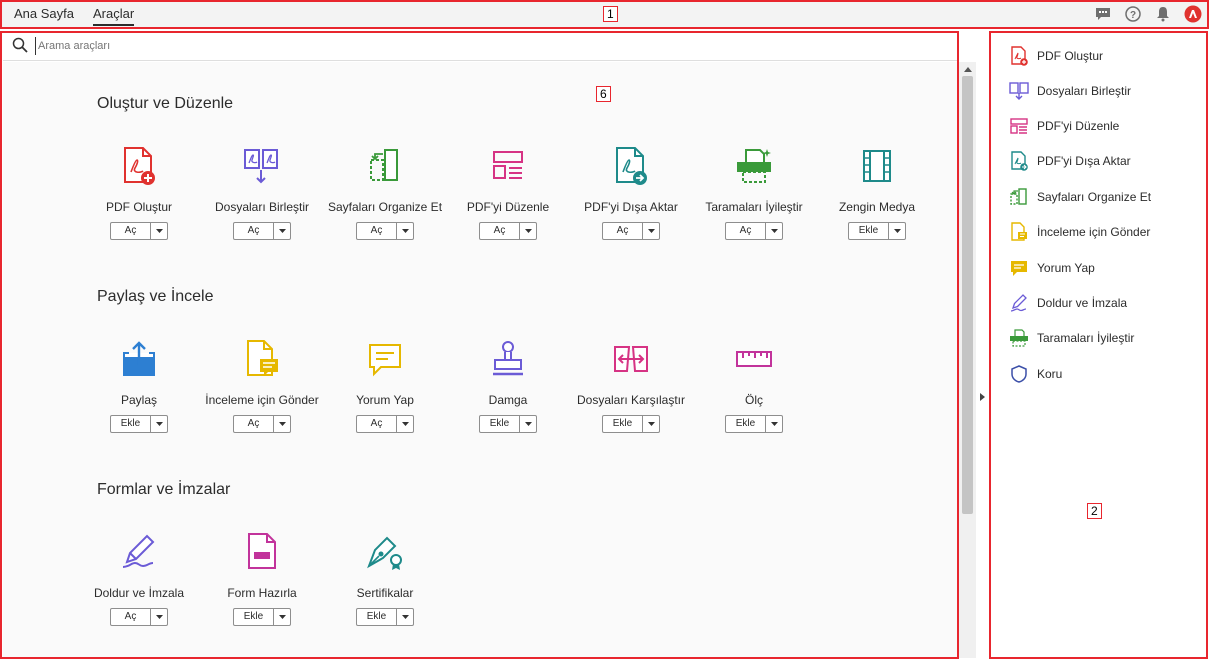  Describe the element at coordinates (1133, 14) in the screenshot. I see `help-icon: ?` at that location.